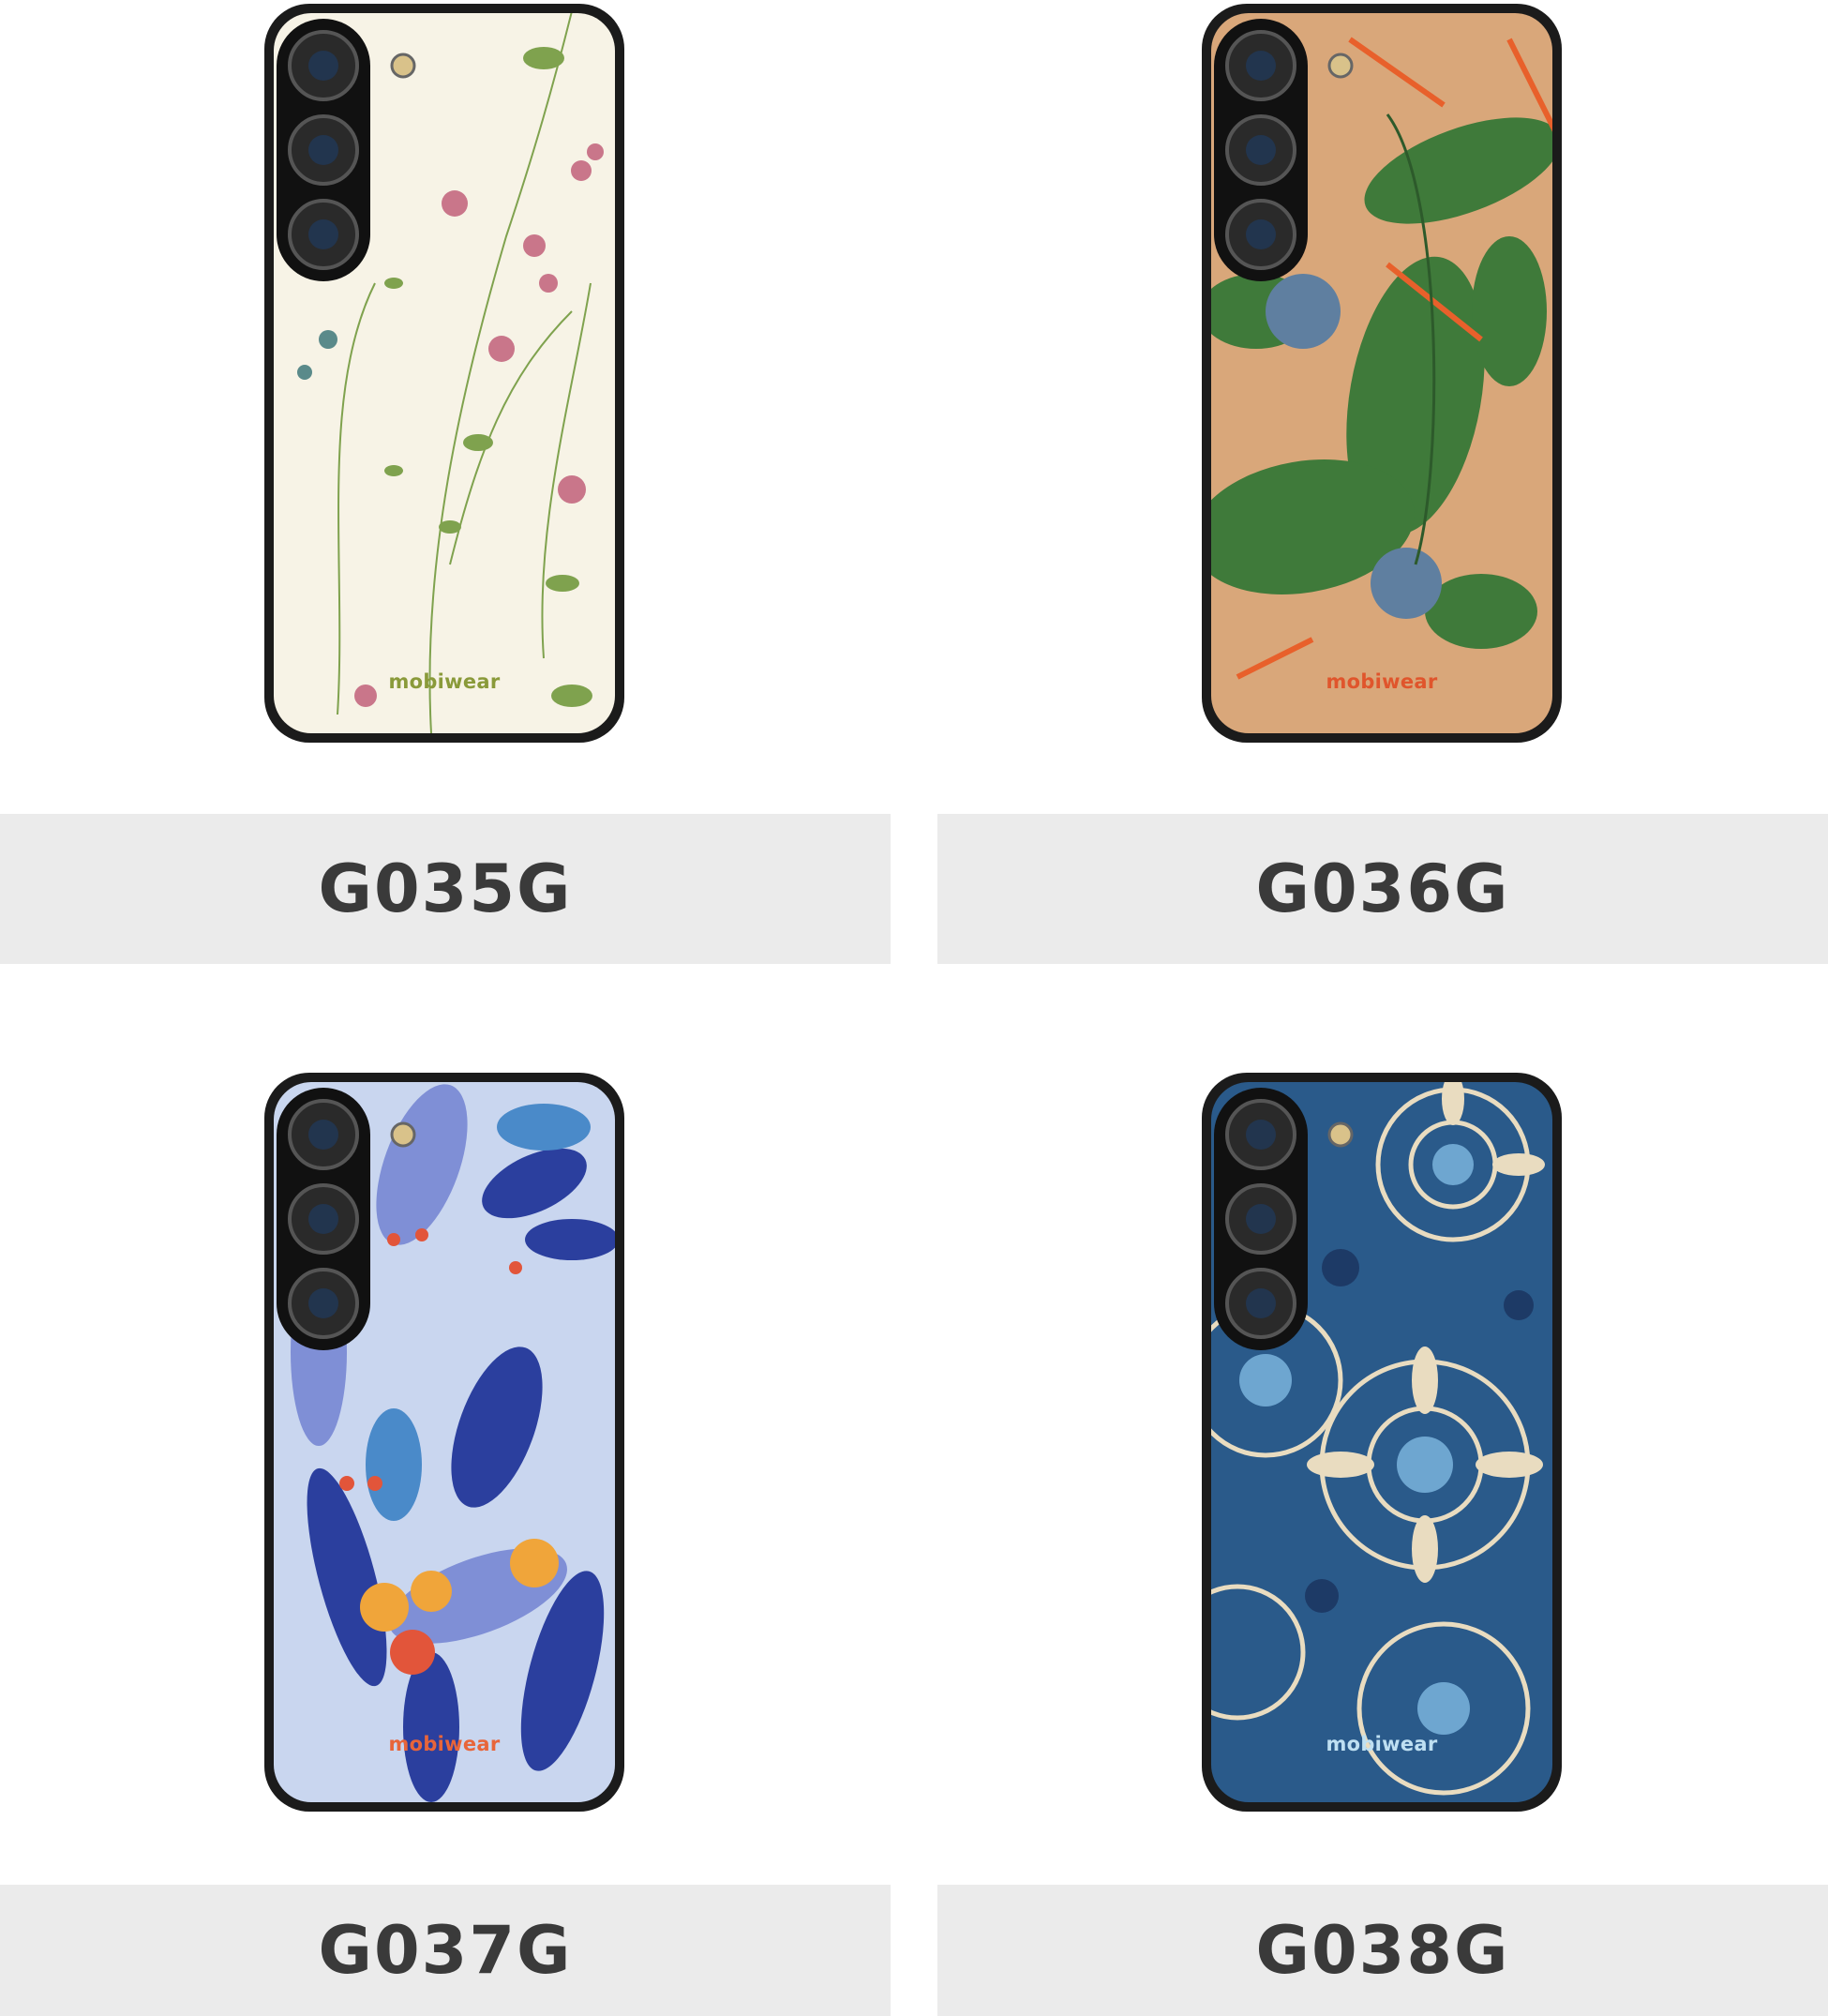  I want to click on blue-jungle-pattern-icon, so click(444, 1442).